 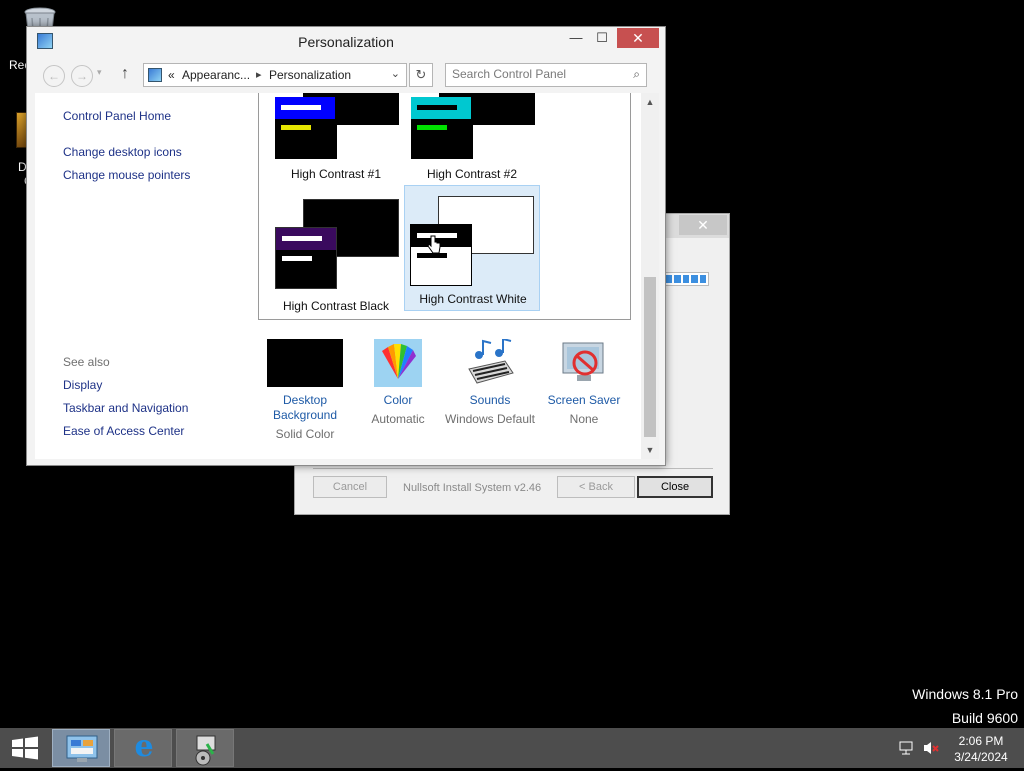 What do you see at coordinates (346, 42) in the screenshot?
I see `window-titlebar: Personalization — ☐ ✕` at bounding box center [346, 42].